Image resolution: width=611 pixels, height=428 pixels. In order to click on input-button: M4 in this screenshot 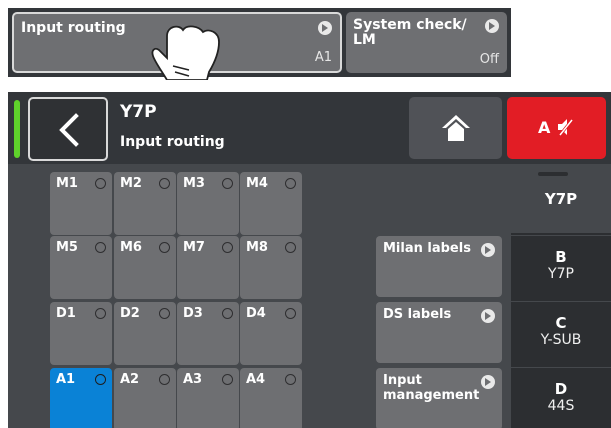, I will do `click(271, 203)`.